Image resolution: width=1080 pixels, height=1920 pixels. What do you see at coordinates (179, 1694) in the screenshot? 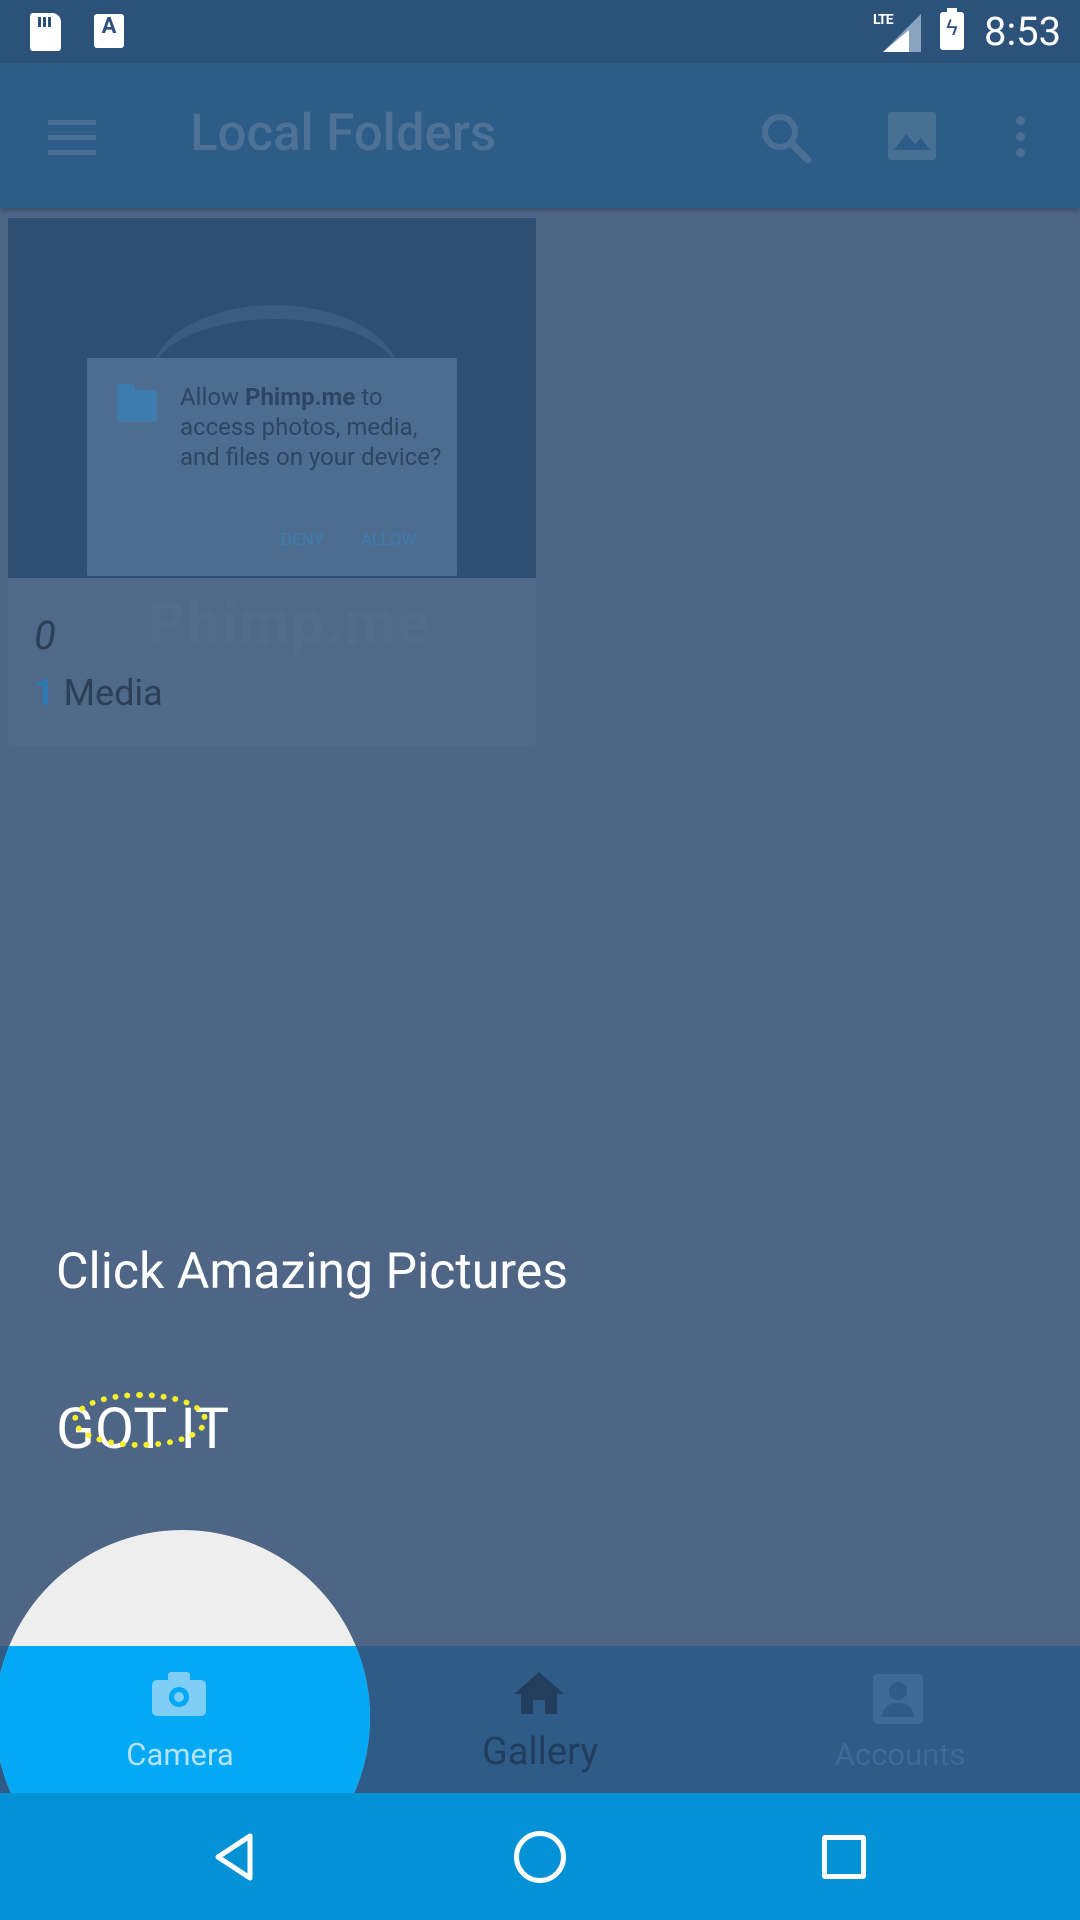
I see `camera-icon` at bounding box center [179, 1694].